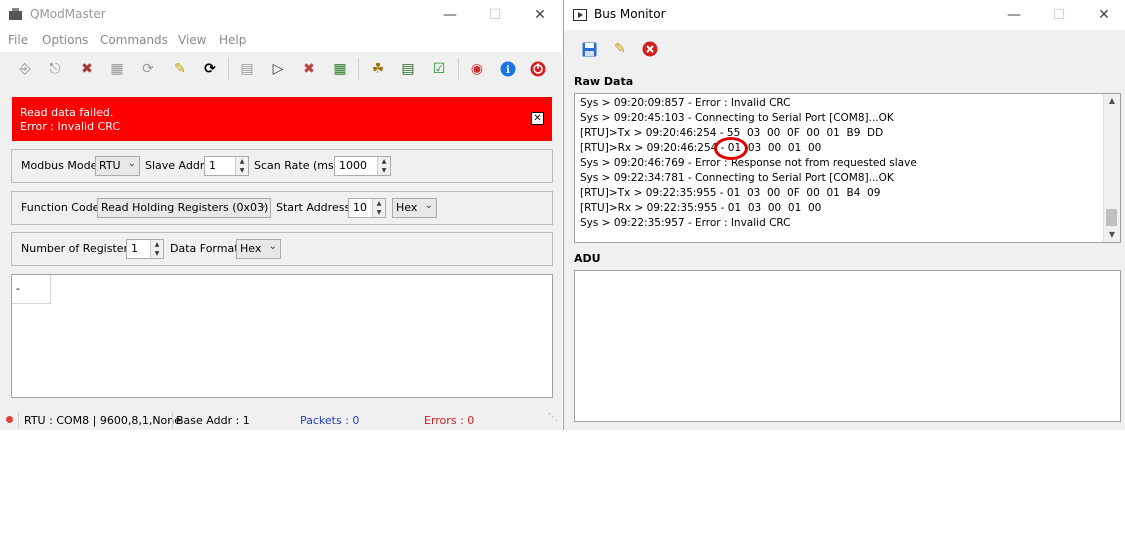 Image resolution: width=1125 pixels, height=540 pixels. Describe the element at coordinates (414, 208) in the screenshot. I see `start-address-format-select: Hex ⌄` at that location.